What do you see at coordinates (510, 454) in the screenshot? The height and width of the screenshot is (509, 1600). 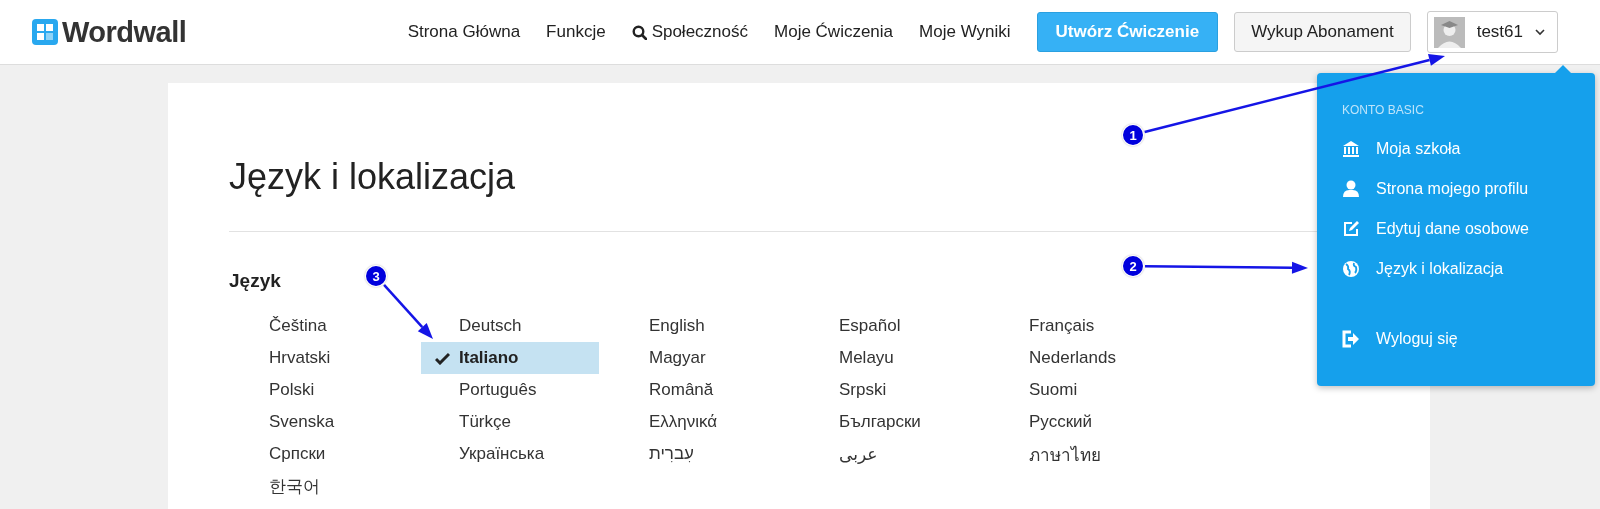 I see `language-option: Українська` at bounding box center [510, 454].